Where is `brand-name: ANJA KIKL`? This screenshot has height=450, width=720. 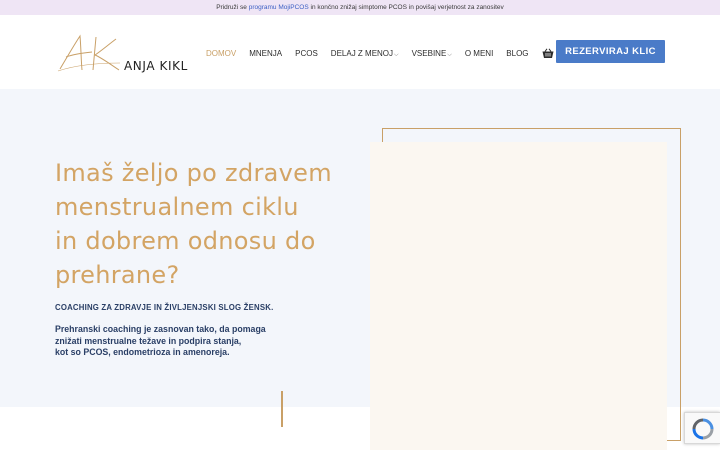
brand-name: ANJA KIKL is located at coordinates (156, 66).